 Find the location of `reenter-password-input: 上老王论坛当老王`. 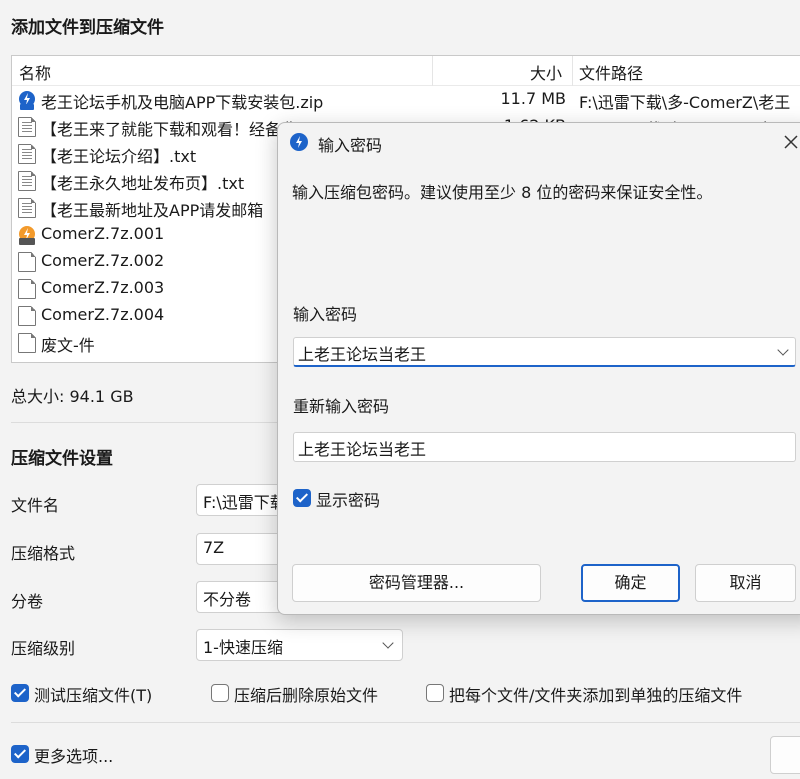

reenter-password-input: 上老王论坛当老王 is located at coordinates (544, 447).